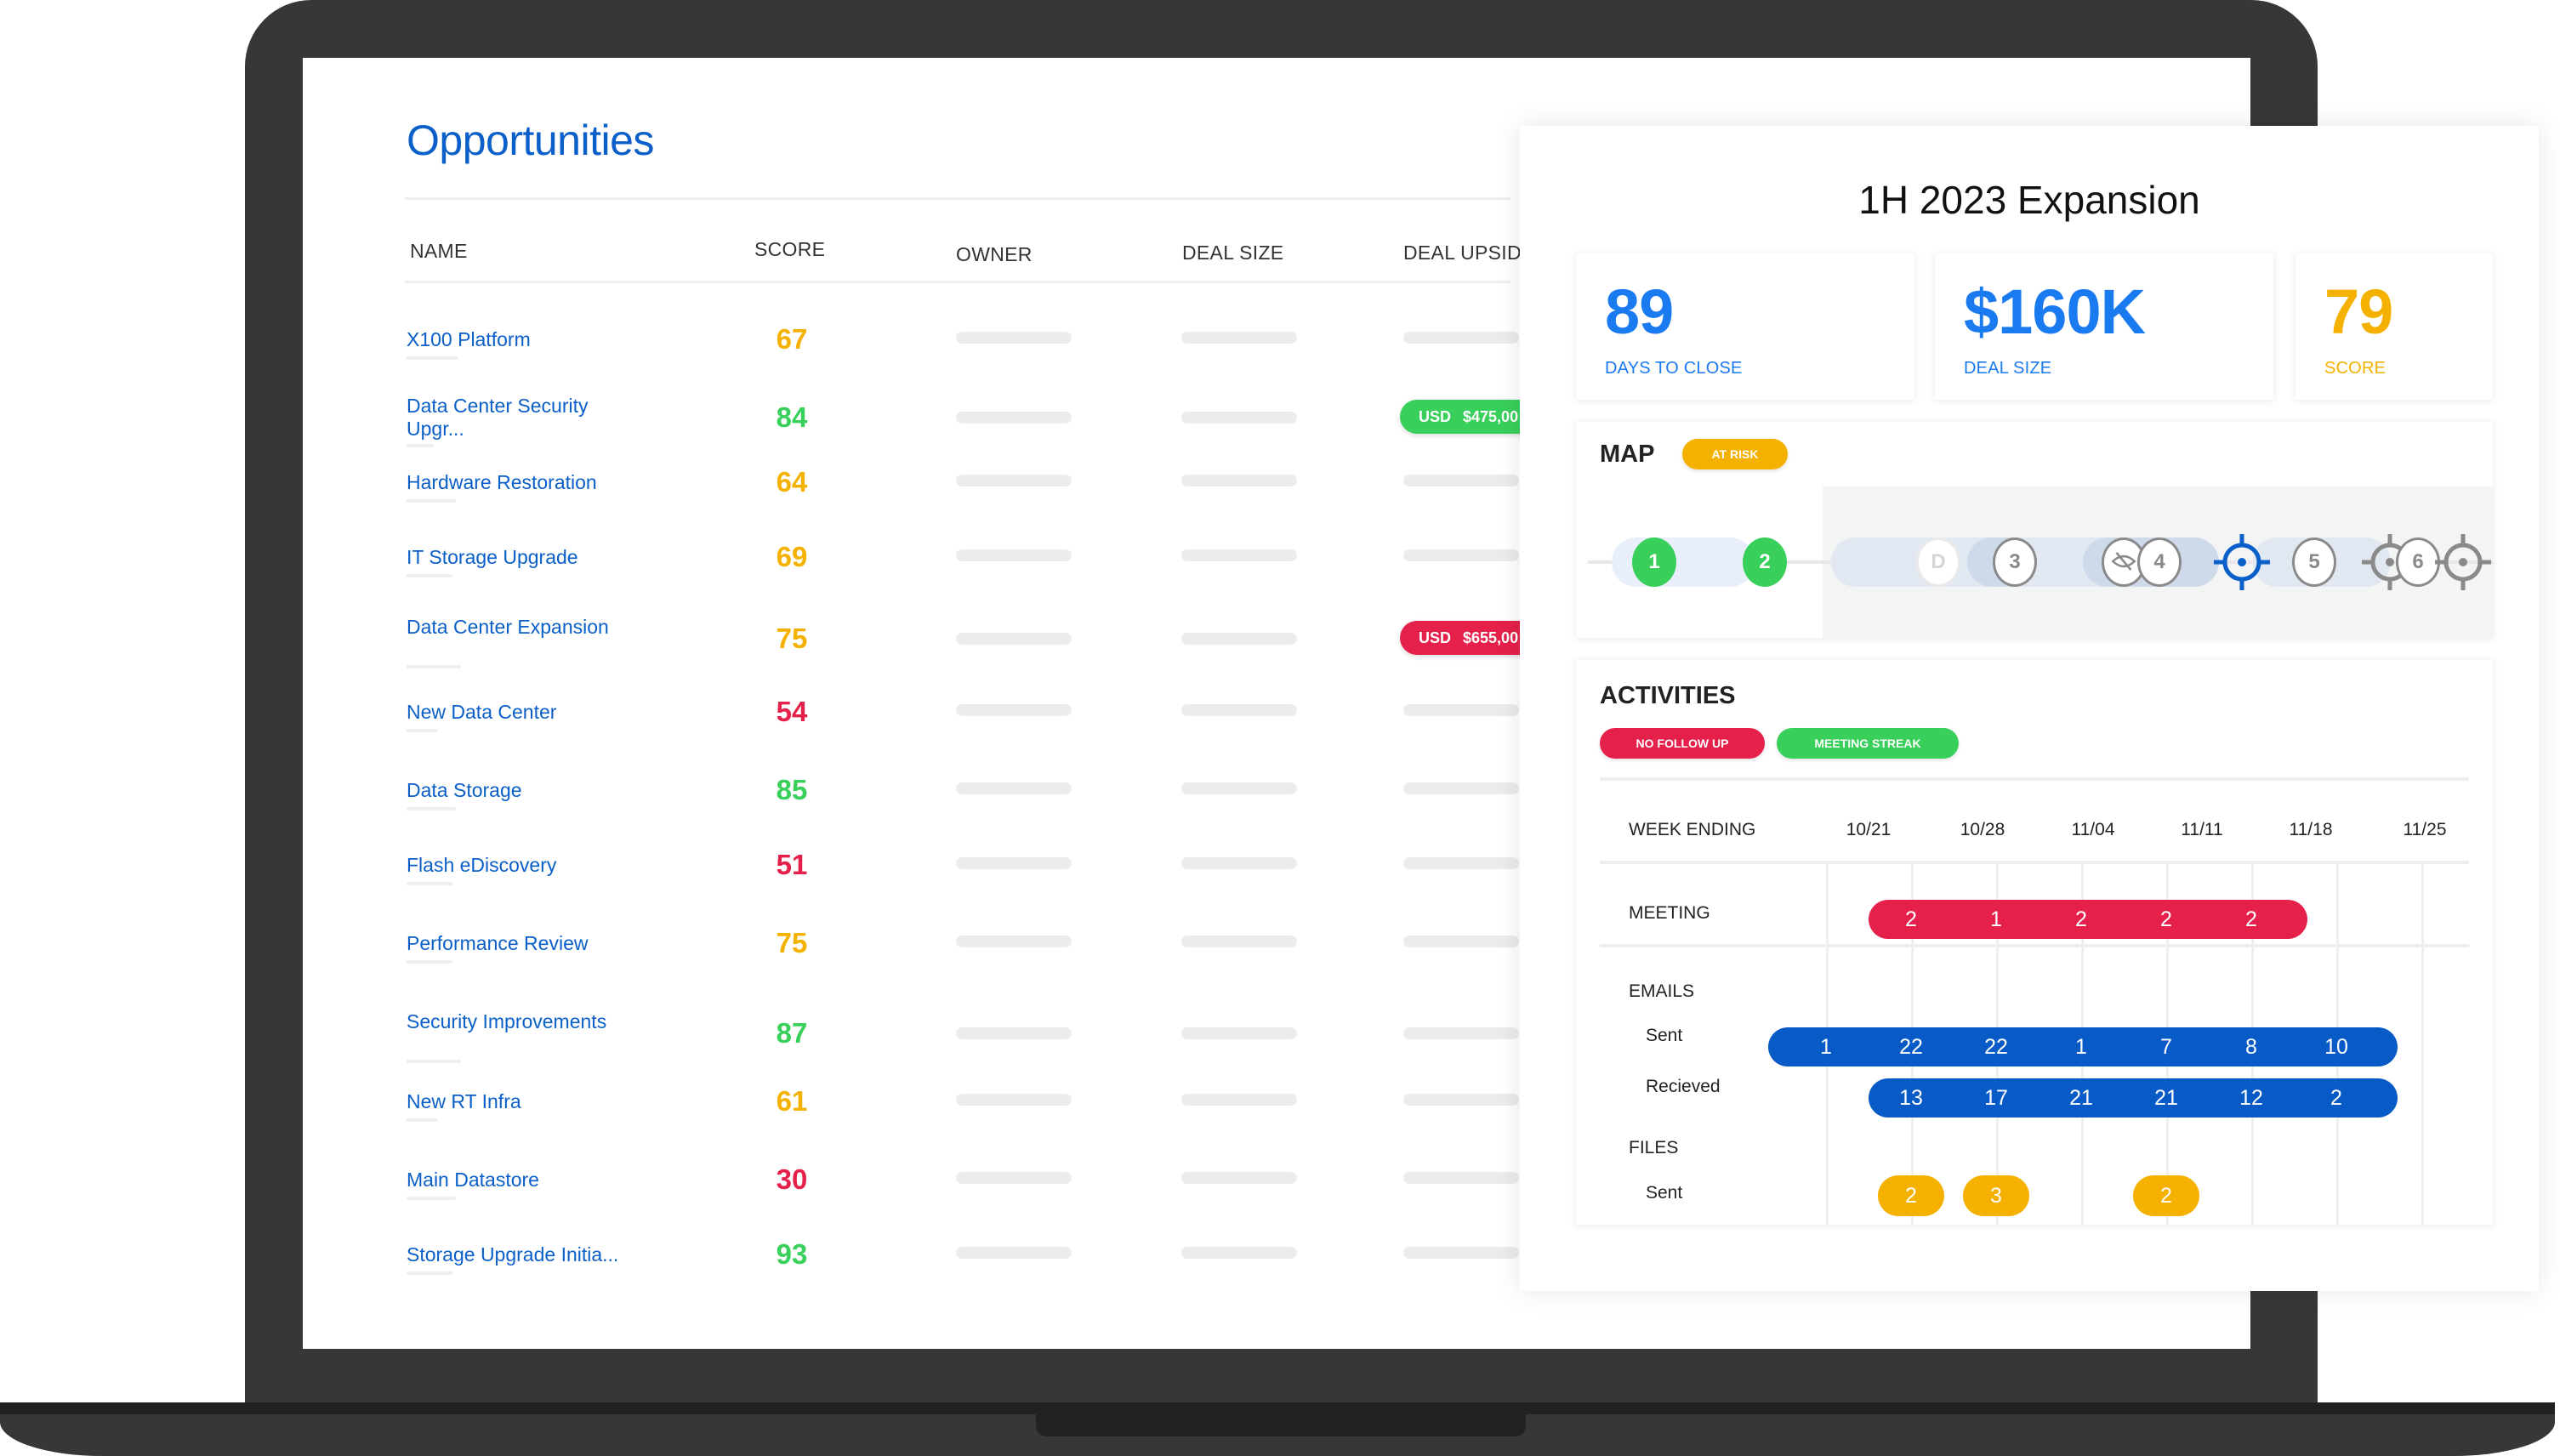 The image size is (2560, 1456). I want to click on activities-divider, so click(2034, 779).